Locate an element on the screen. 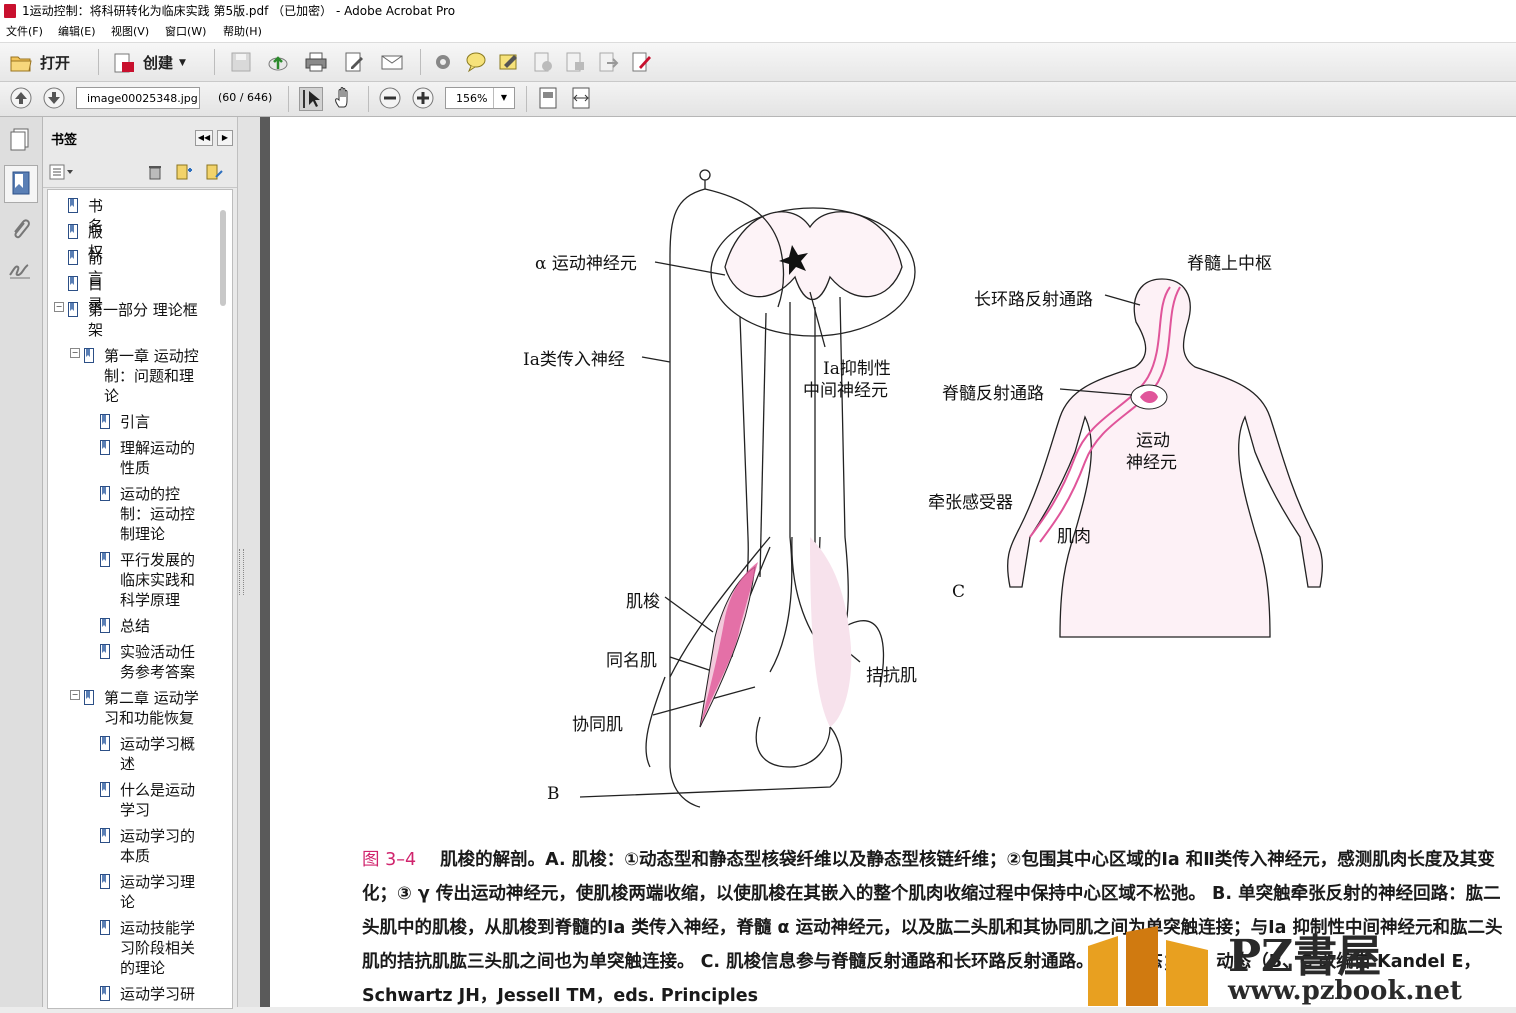  open-label: 打开 is located at coordinates (55, 63).